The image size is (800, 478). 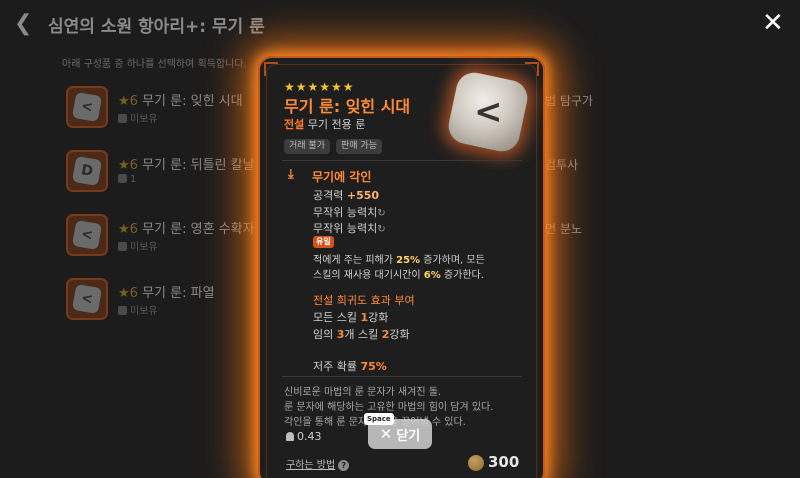 I want to click on item-name: 무기 룬: 잊힌 시대, so click(x=347, y=106).